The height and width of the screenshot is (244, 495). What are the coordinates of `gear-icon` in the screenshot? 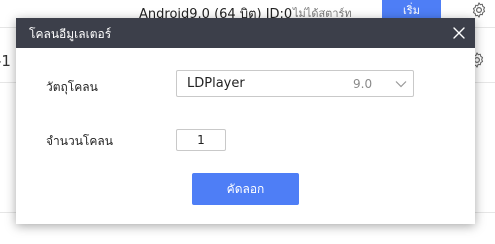 It's located at (479, 10).